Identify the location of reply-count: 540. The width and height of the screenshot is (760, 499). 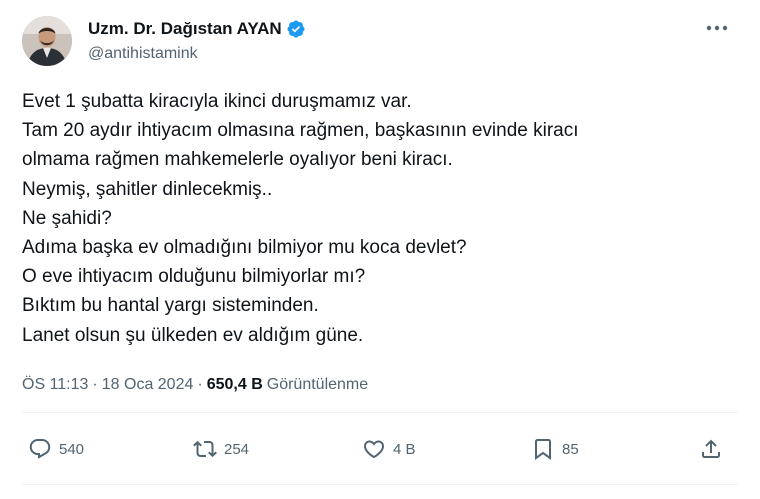
(72, 449).